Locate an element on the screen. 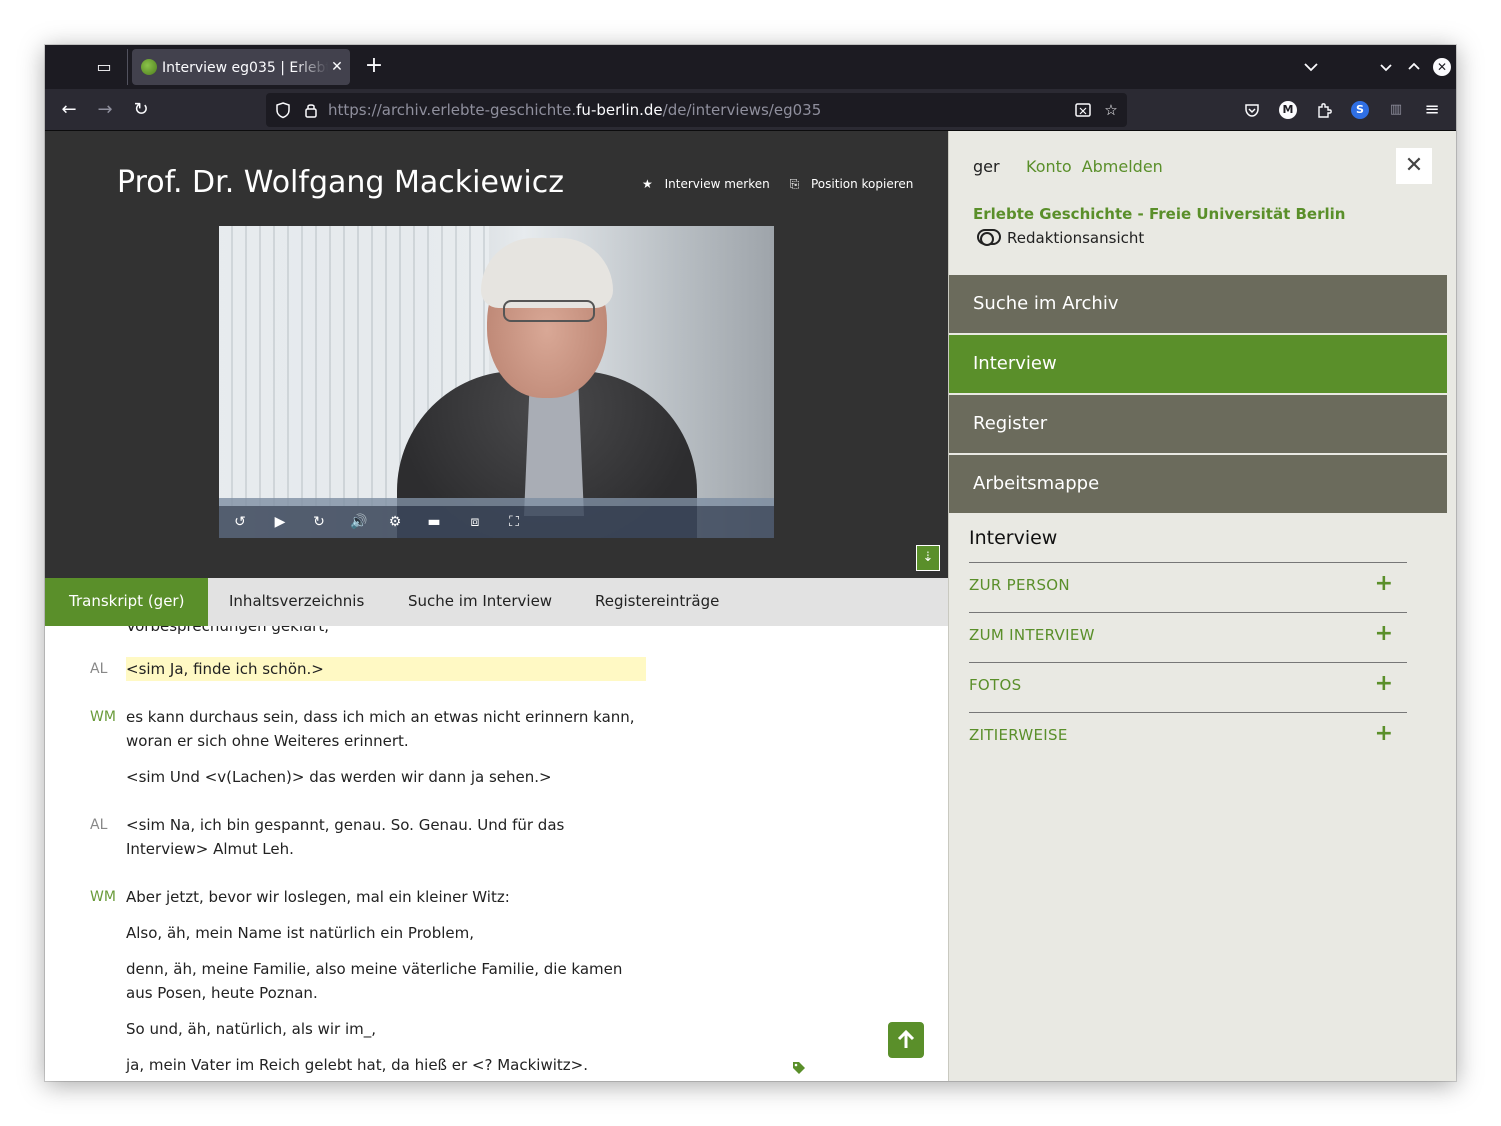 This screenshot has height=1126, width=1501. account-links: Konto Abmelden is located at coordinates (1099, 166).